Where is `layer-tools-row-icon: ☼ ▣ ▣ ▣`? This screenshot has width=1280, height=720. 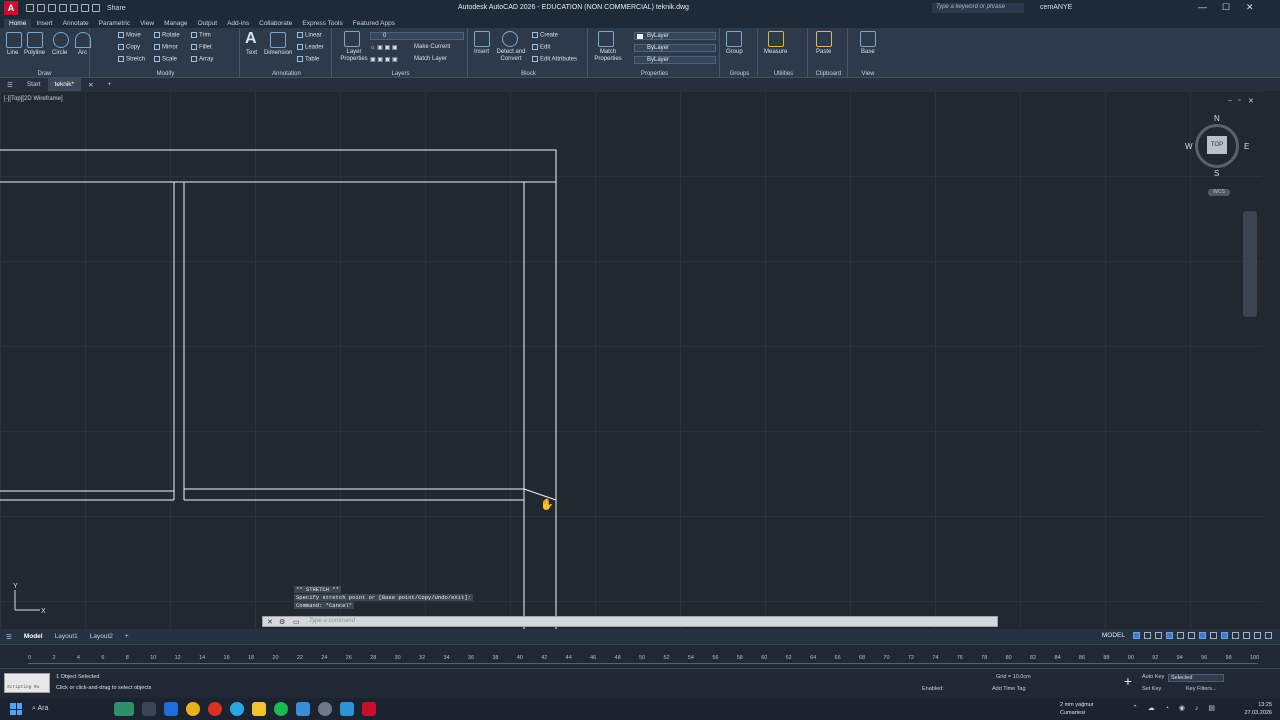
layer-tools-row-icon: ☼ ▣ ▣ ▣ is located at coordinates (384, 47).